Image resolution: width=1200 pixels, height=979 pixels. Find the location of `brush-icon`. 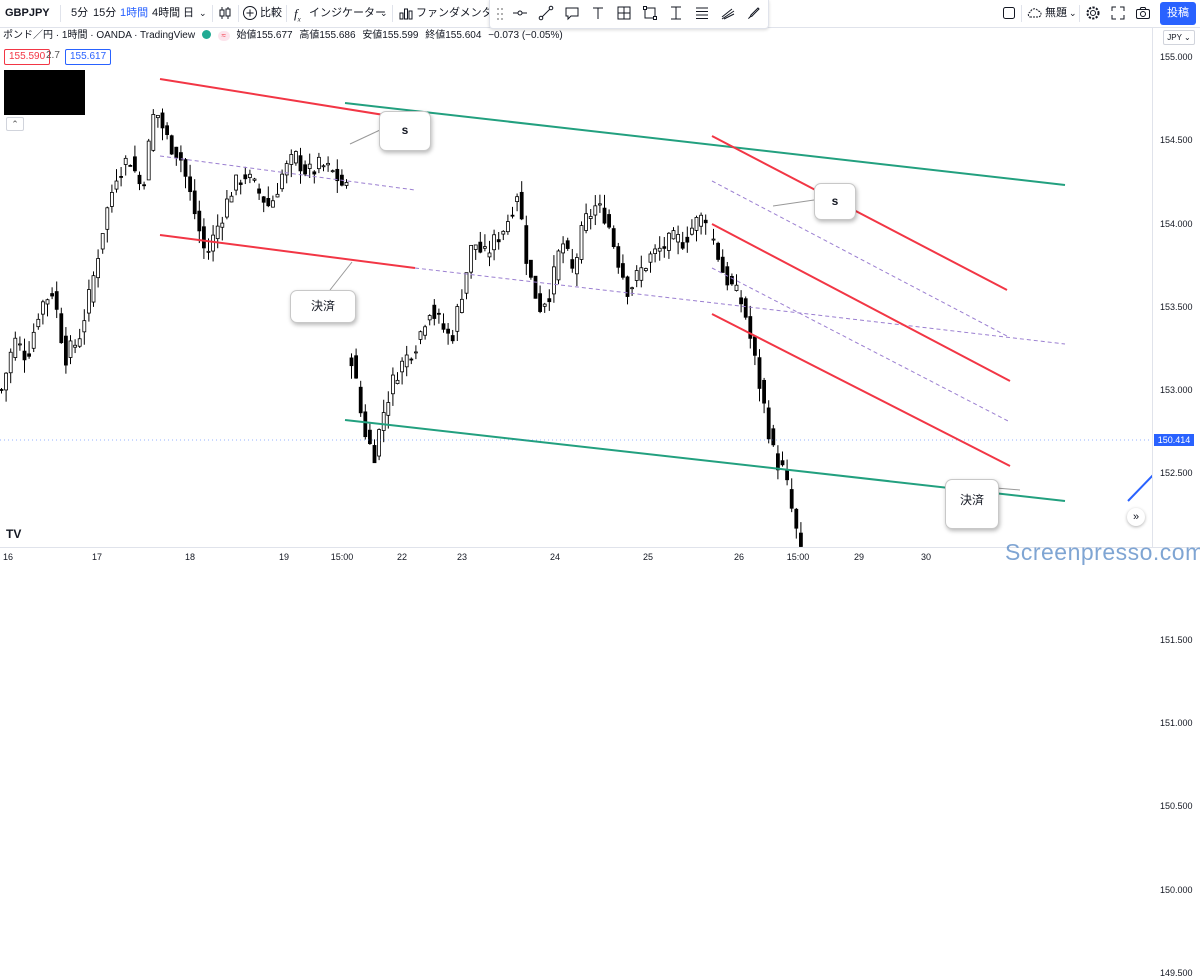

brush-icon is located at coordinates (754, 13).